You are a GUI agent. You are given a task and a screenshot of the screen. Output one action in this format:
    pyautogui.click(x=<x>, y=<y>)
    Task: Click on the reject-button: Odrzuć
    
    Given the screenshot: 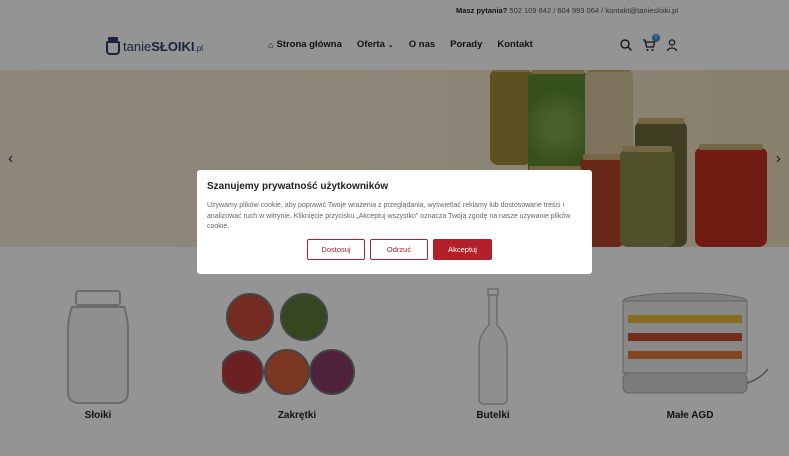 What is the action you would take?
    pyautogui.click(x=399, y=249)
    